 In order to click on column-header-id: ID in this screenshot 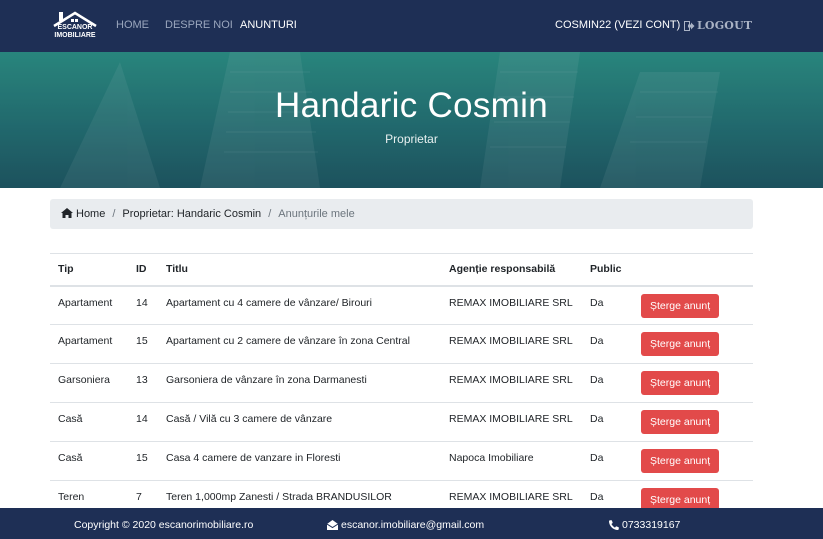, I will do `click(143, 270)`.